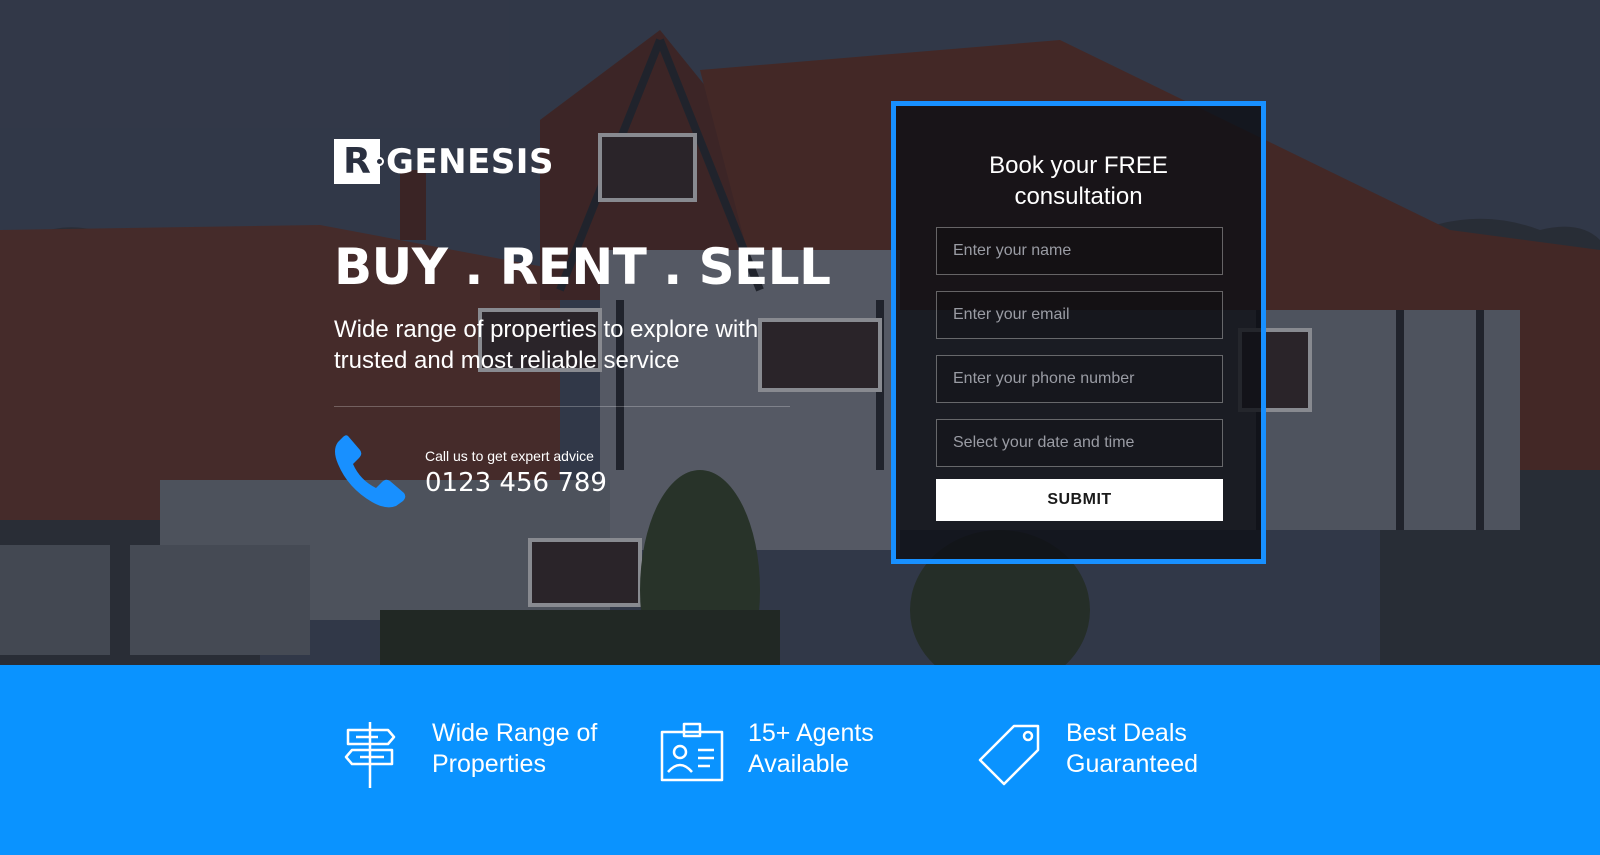 This screenshot has width=1600, height=855. What do you see at coordinates (509, 456) in the screenshot?
I see `call-label: Call us to get expert advice` at bounding box center [509, 456].